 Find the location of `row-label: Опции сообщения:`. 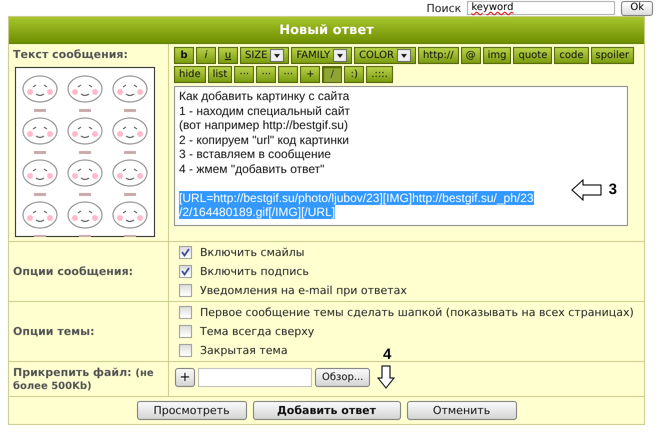

row-label: Опции сообщения: is located at coordinates (73, 271).